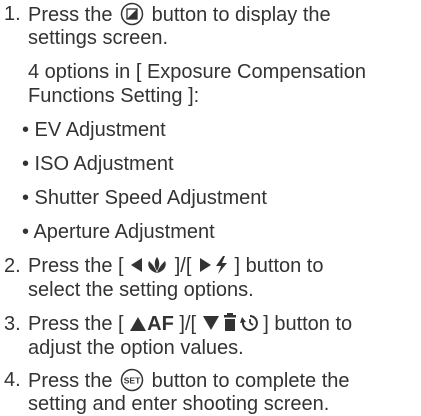  I want to click on step-3-line-1: Press the [ AF ]/[ ] button to, so click(190, 325).